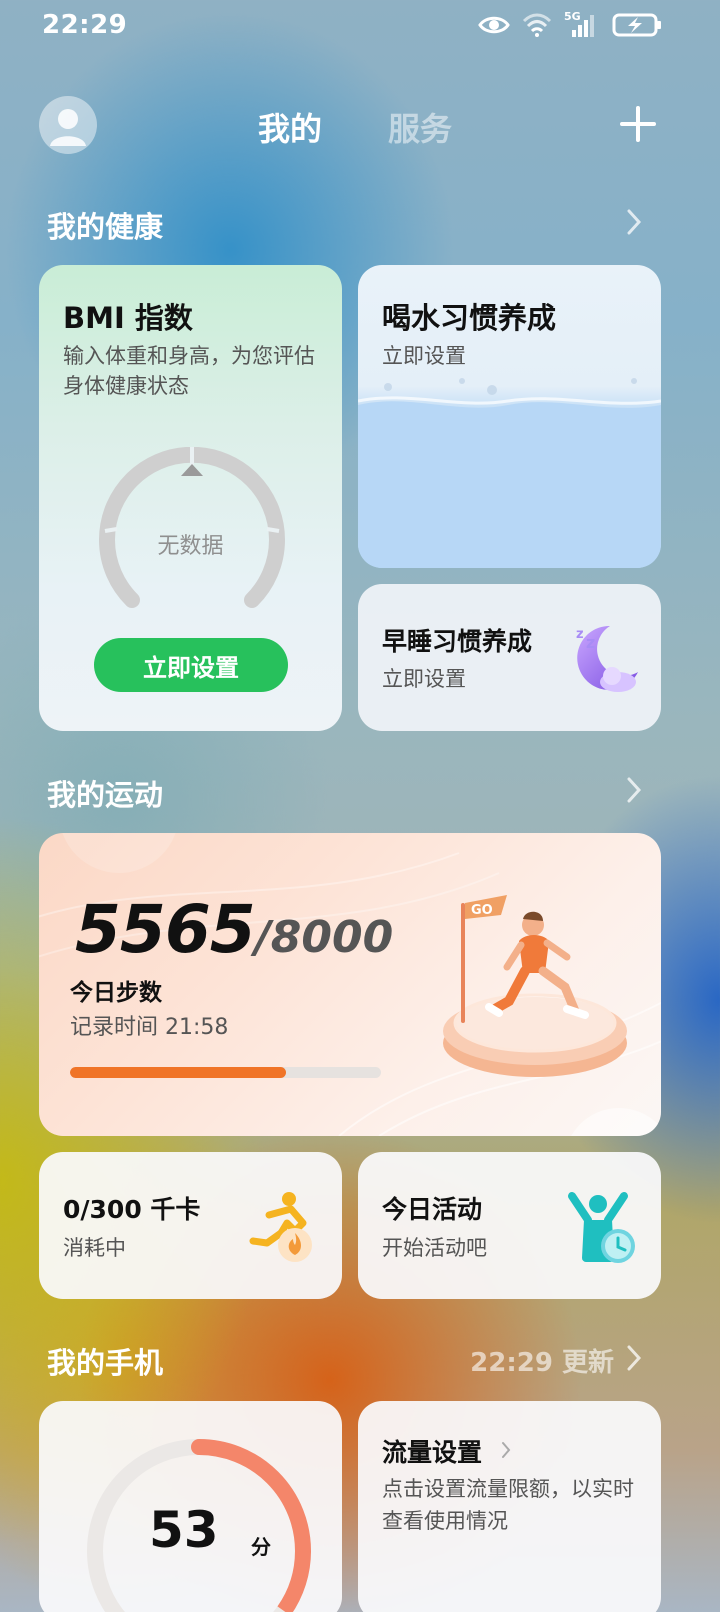 The height and width of the screenshot is (1612, 720). I want to click on data-usage-title: 流量设置, so click(432, 1452).